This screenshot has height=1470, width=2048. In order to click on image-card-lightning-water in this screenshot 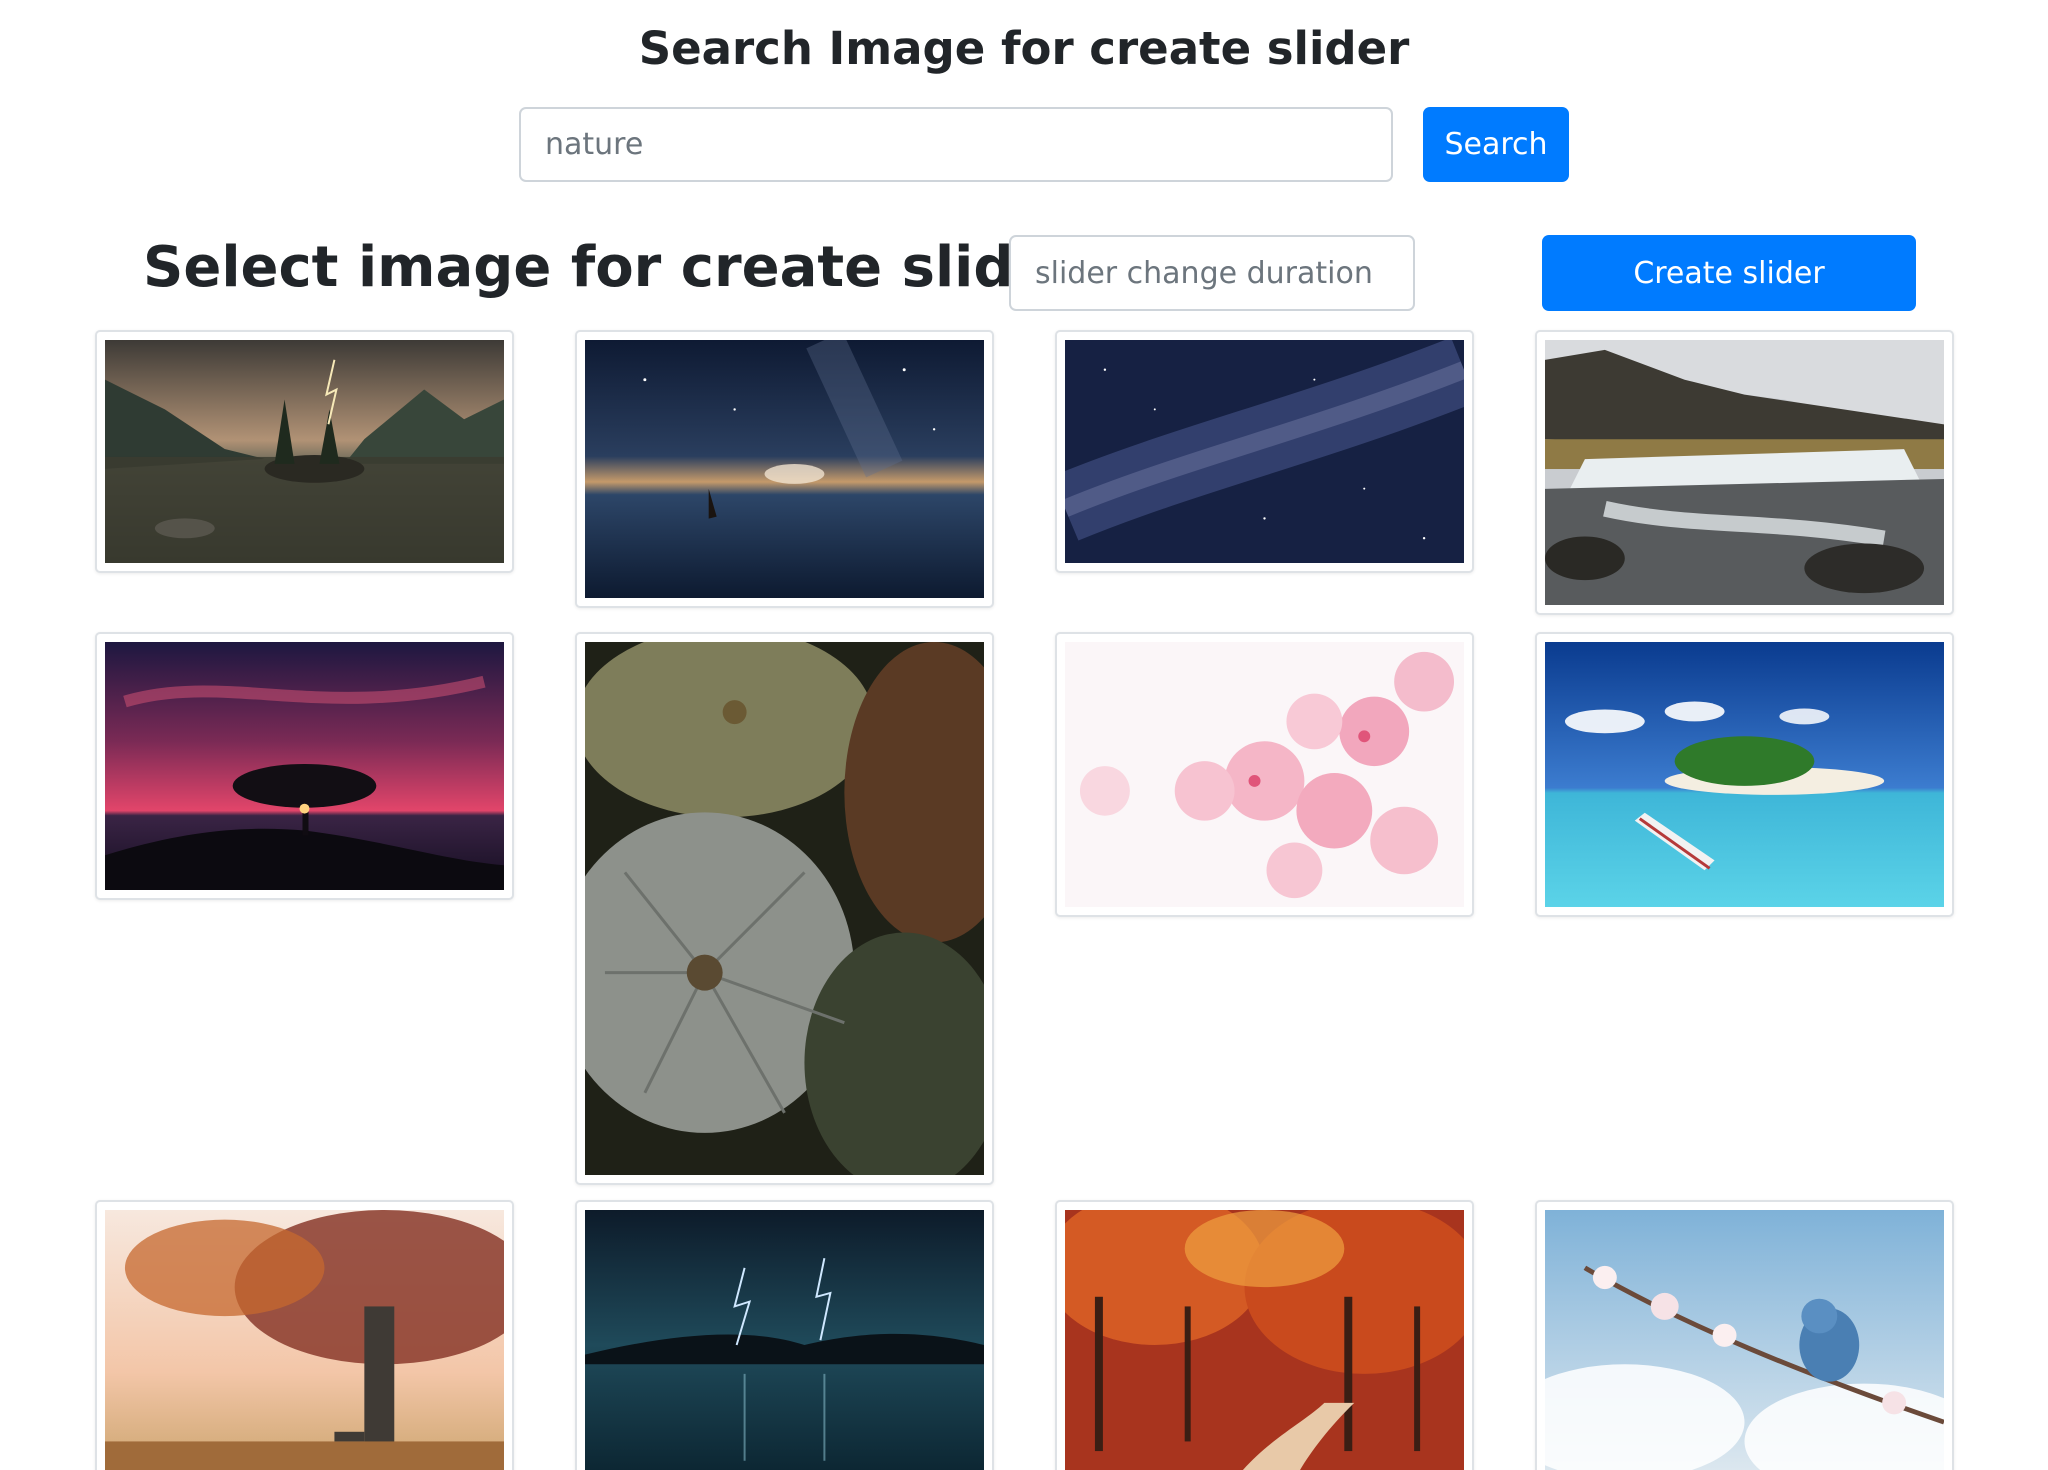, I will do `click(784, 1335)`.